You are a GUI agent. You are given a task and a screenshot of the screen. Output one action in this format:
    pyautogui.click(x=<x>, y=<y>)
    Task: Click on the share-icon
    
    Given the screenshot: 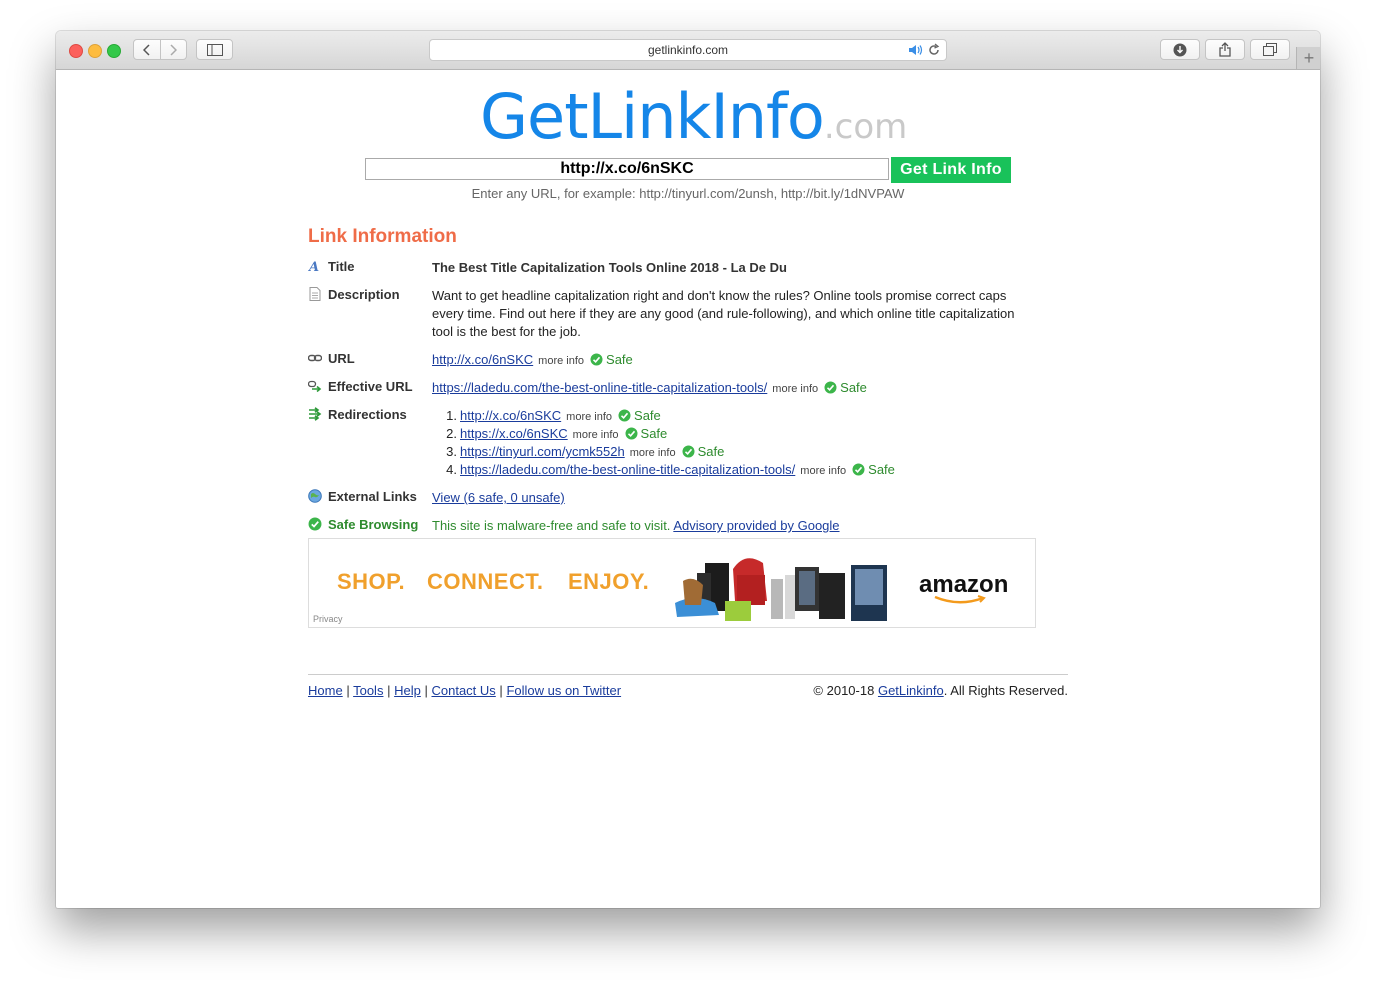 What is the action you would take?
    pyautogui.click(x=1225, y=49)
    